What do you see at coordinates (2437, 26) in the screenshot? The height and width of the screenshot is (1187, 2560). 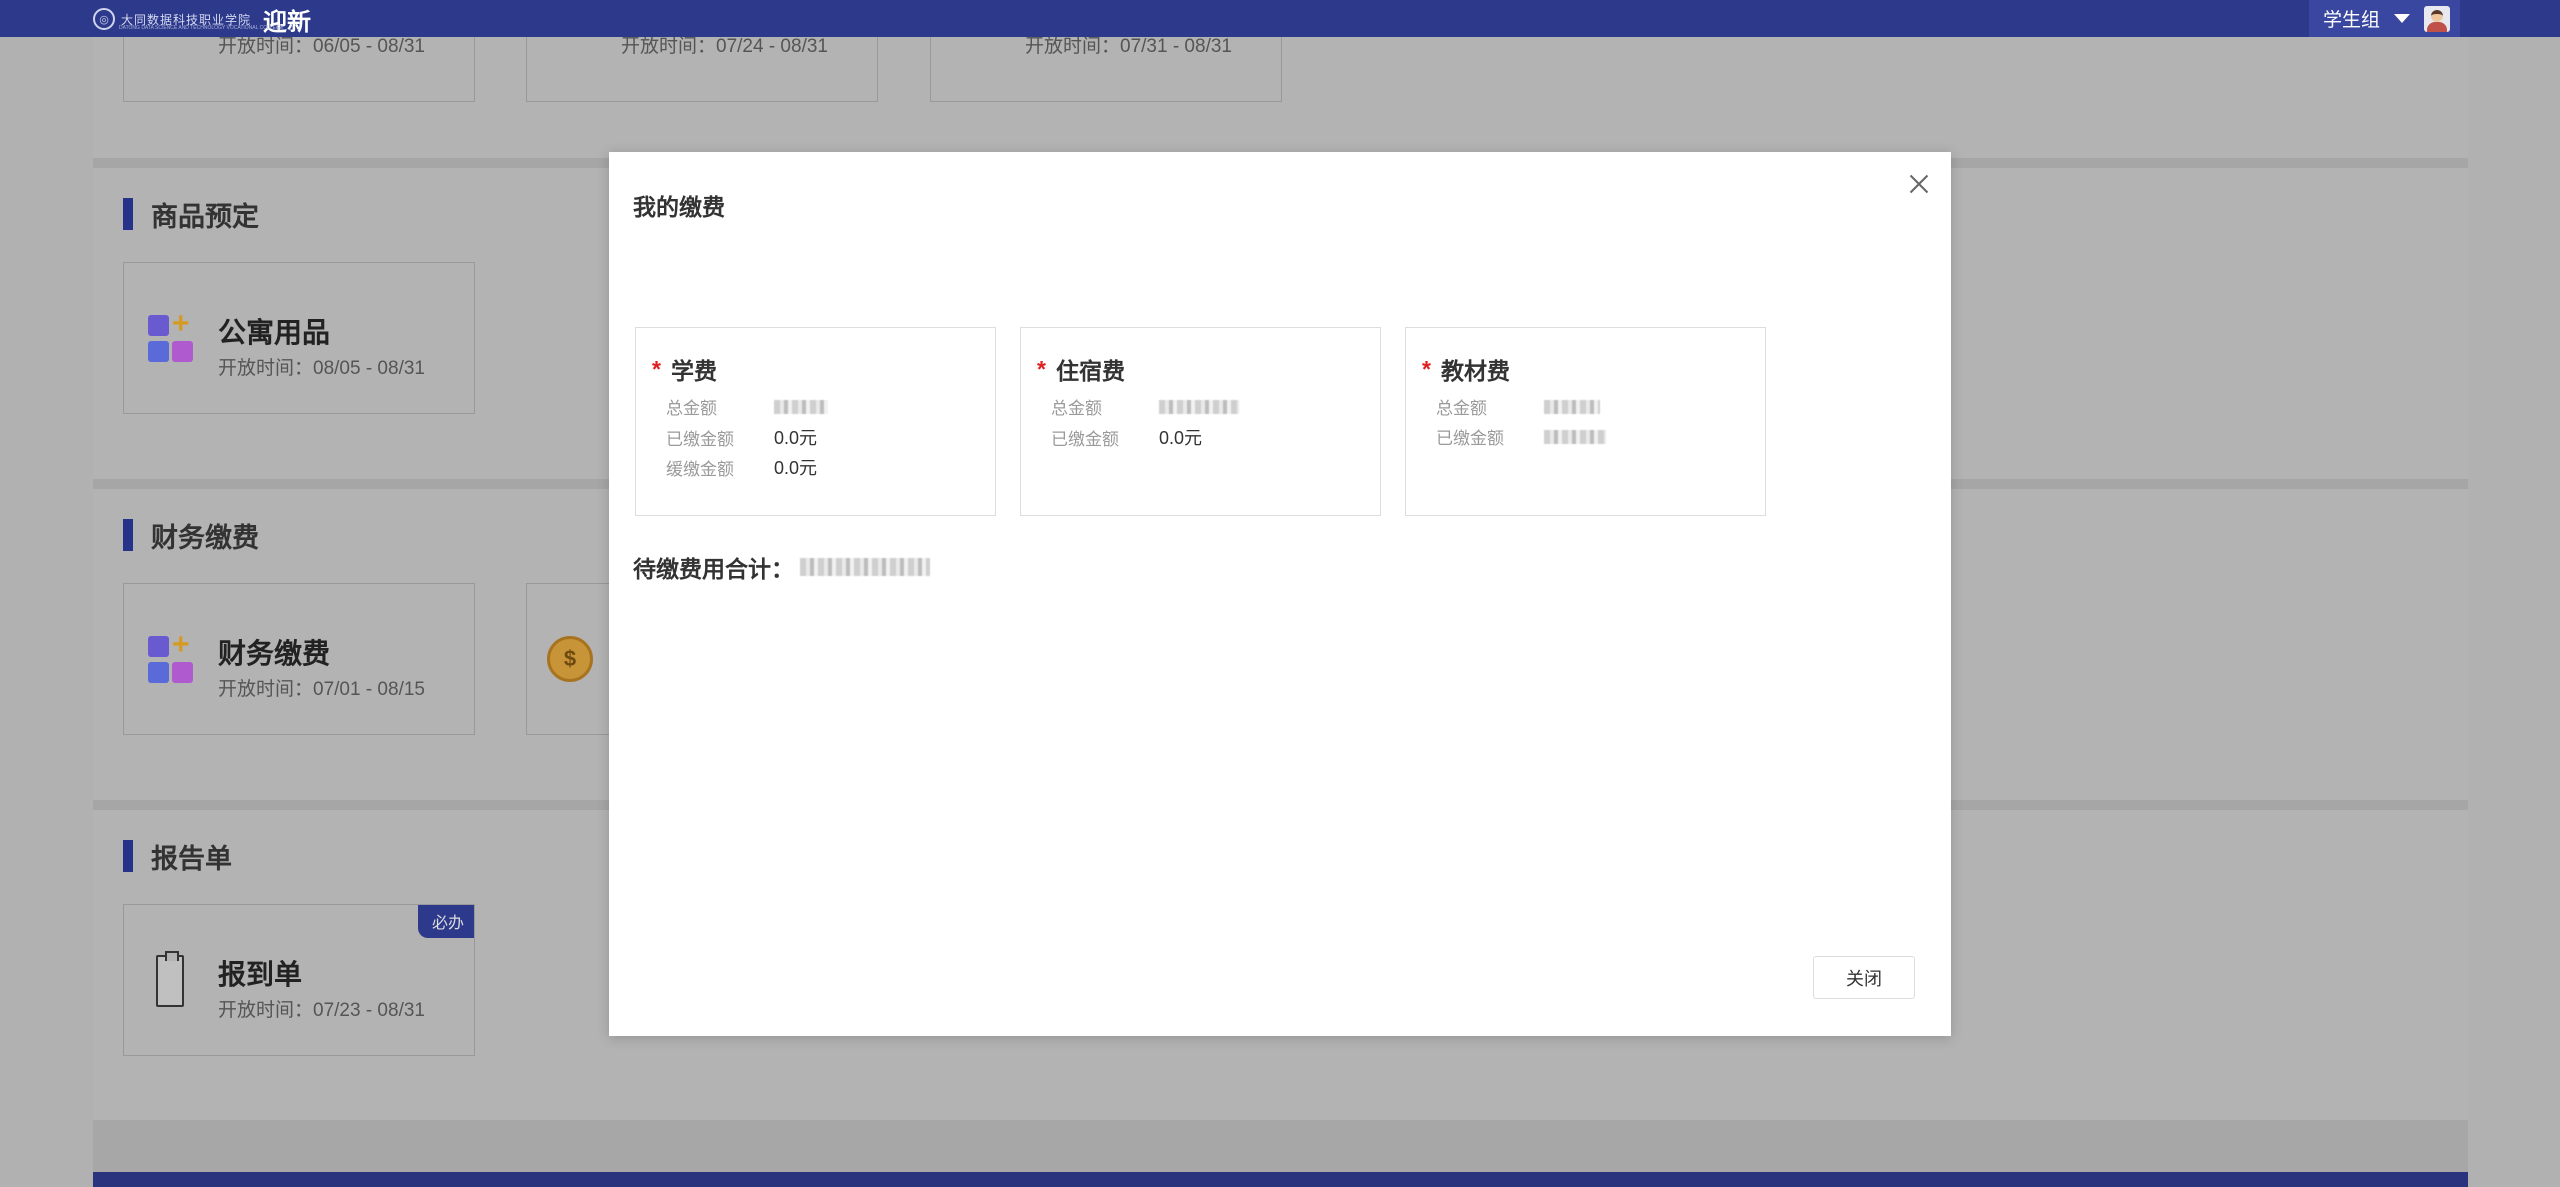 I see `avatar-body` at bounding box center [2437, 26].